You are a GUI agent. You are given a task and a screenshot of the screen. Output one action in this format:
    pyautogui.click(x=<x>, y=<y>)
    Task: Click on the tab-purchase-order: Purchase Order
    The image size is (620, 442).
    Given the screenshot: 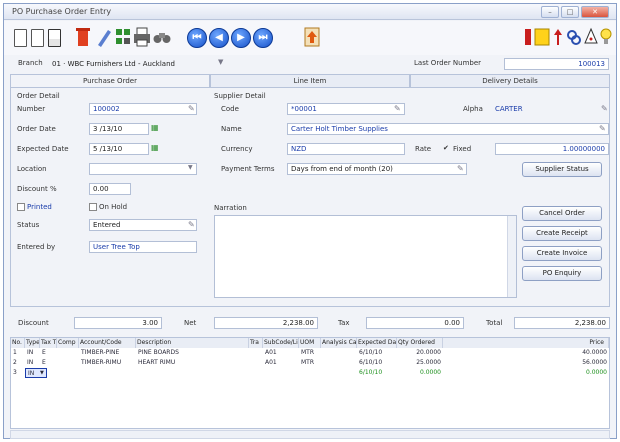 What is the action you would take?
    pyautogui.click(x=110, y=80)
    